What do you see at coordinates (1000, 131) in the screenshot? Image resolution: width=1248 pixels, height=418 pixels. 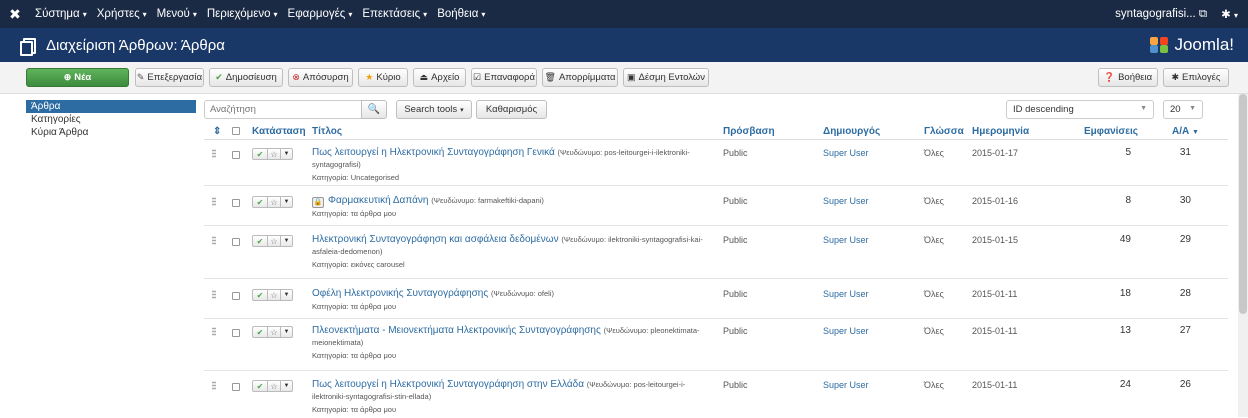 I see `column-date: Ημερομηνία` at bounding box center [1000, 131].